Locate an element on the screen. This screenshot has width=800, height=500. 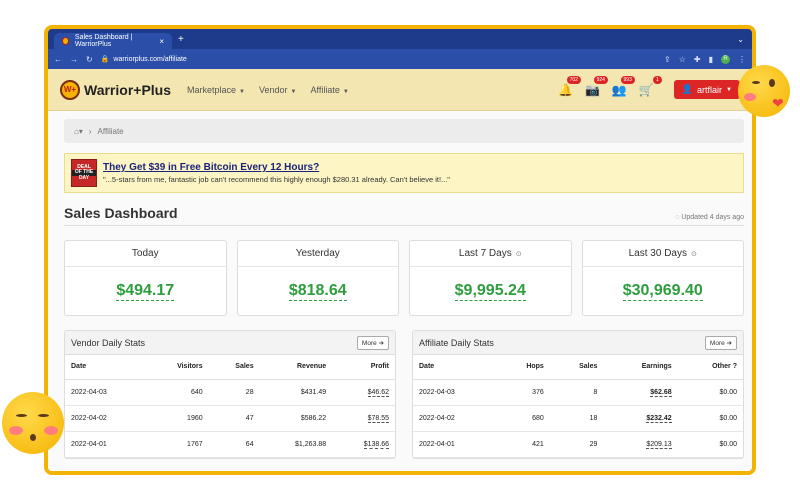
deal-of-the-day-badge: DEAL OF THE DAY is located at coordinates (84, 173).